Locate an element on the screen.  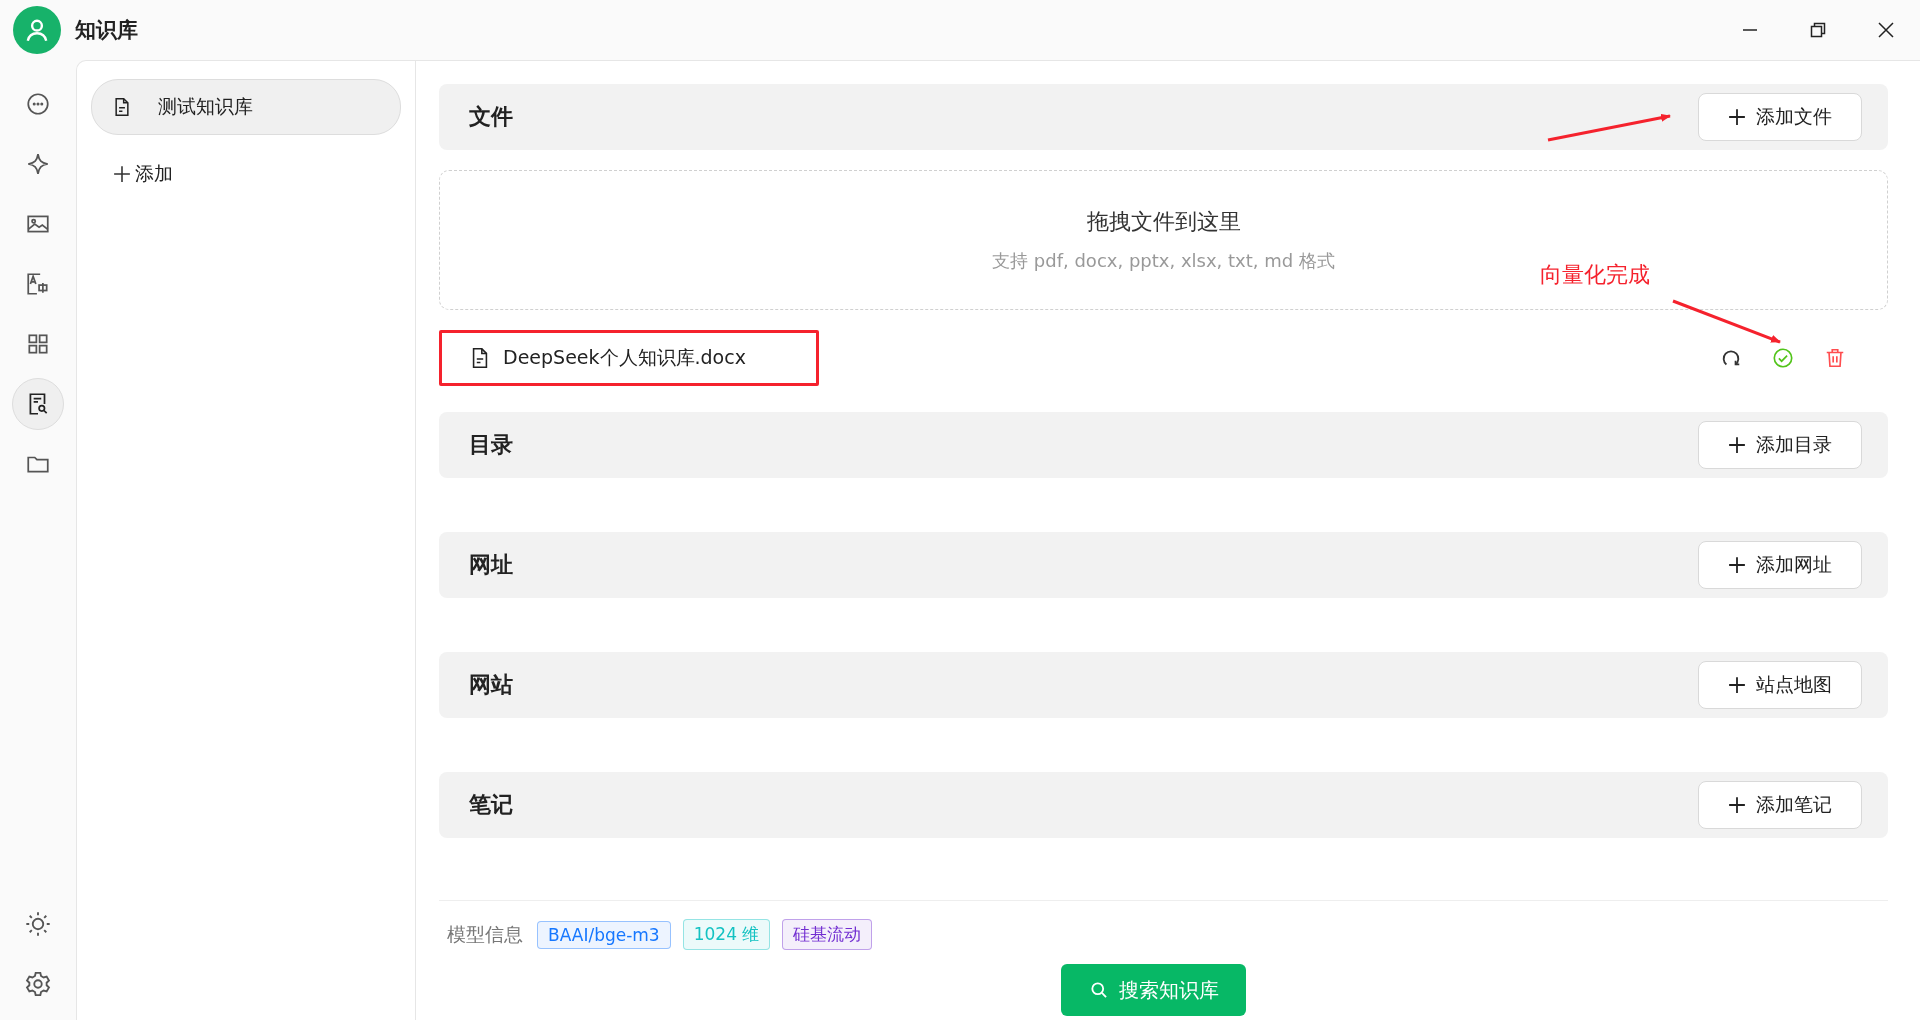
section-title: 网址 is located at coordinates (491, 565).